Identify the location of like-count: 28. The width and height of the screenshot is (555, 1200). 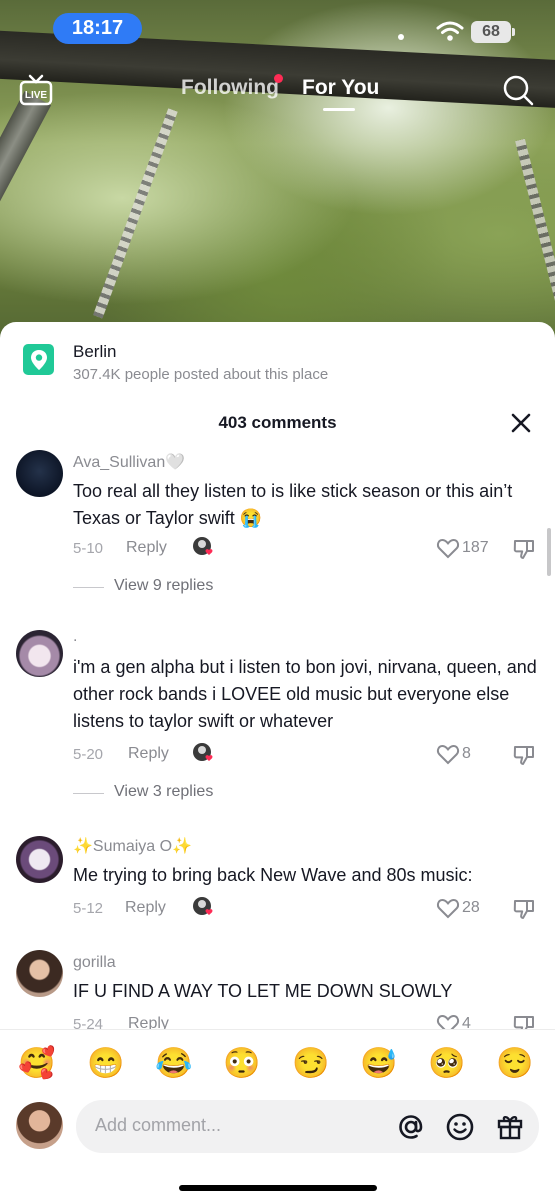
(471, 907).